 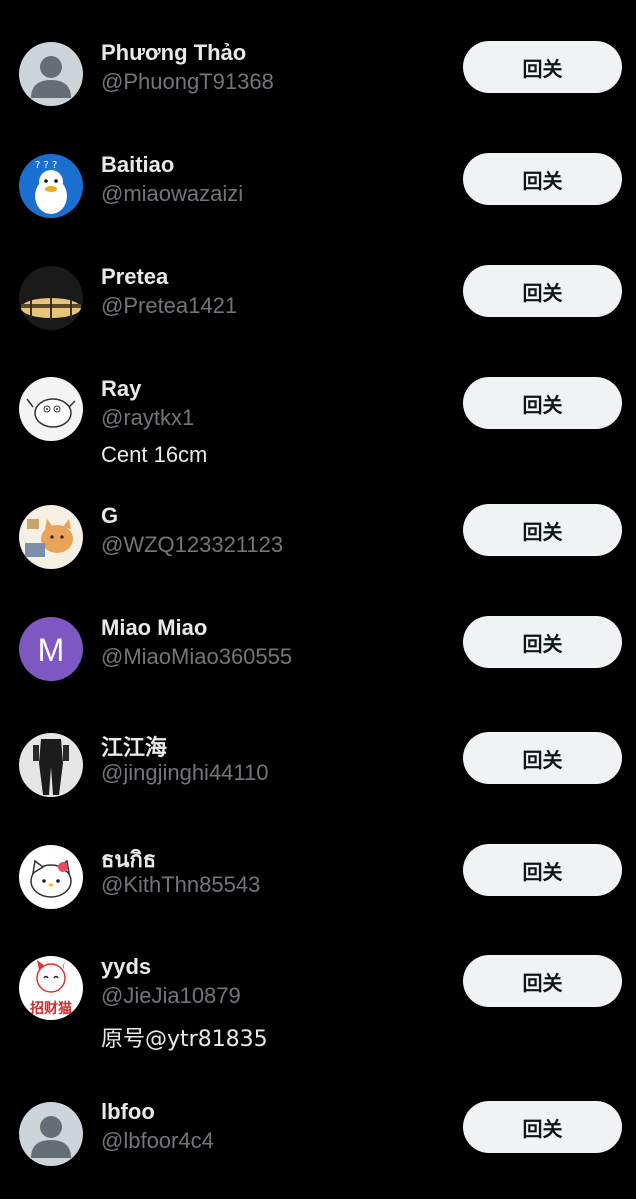 I want to click on user-name: lbfoo, so click(x=128, y=1112).